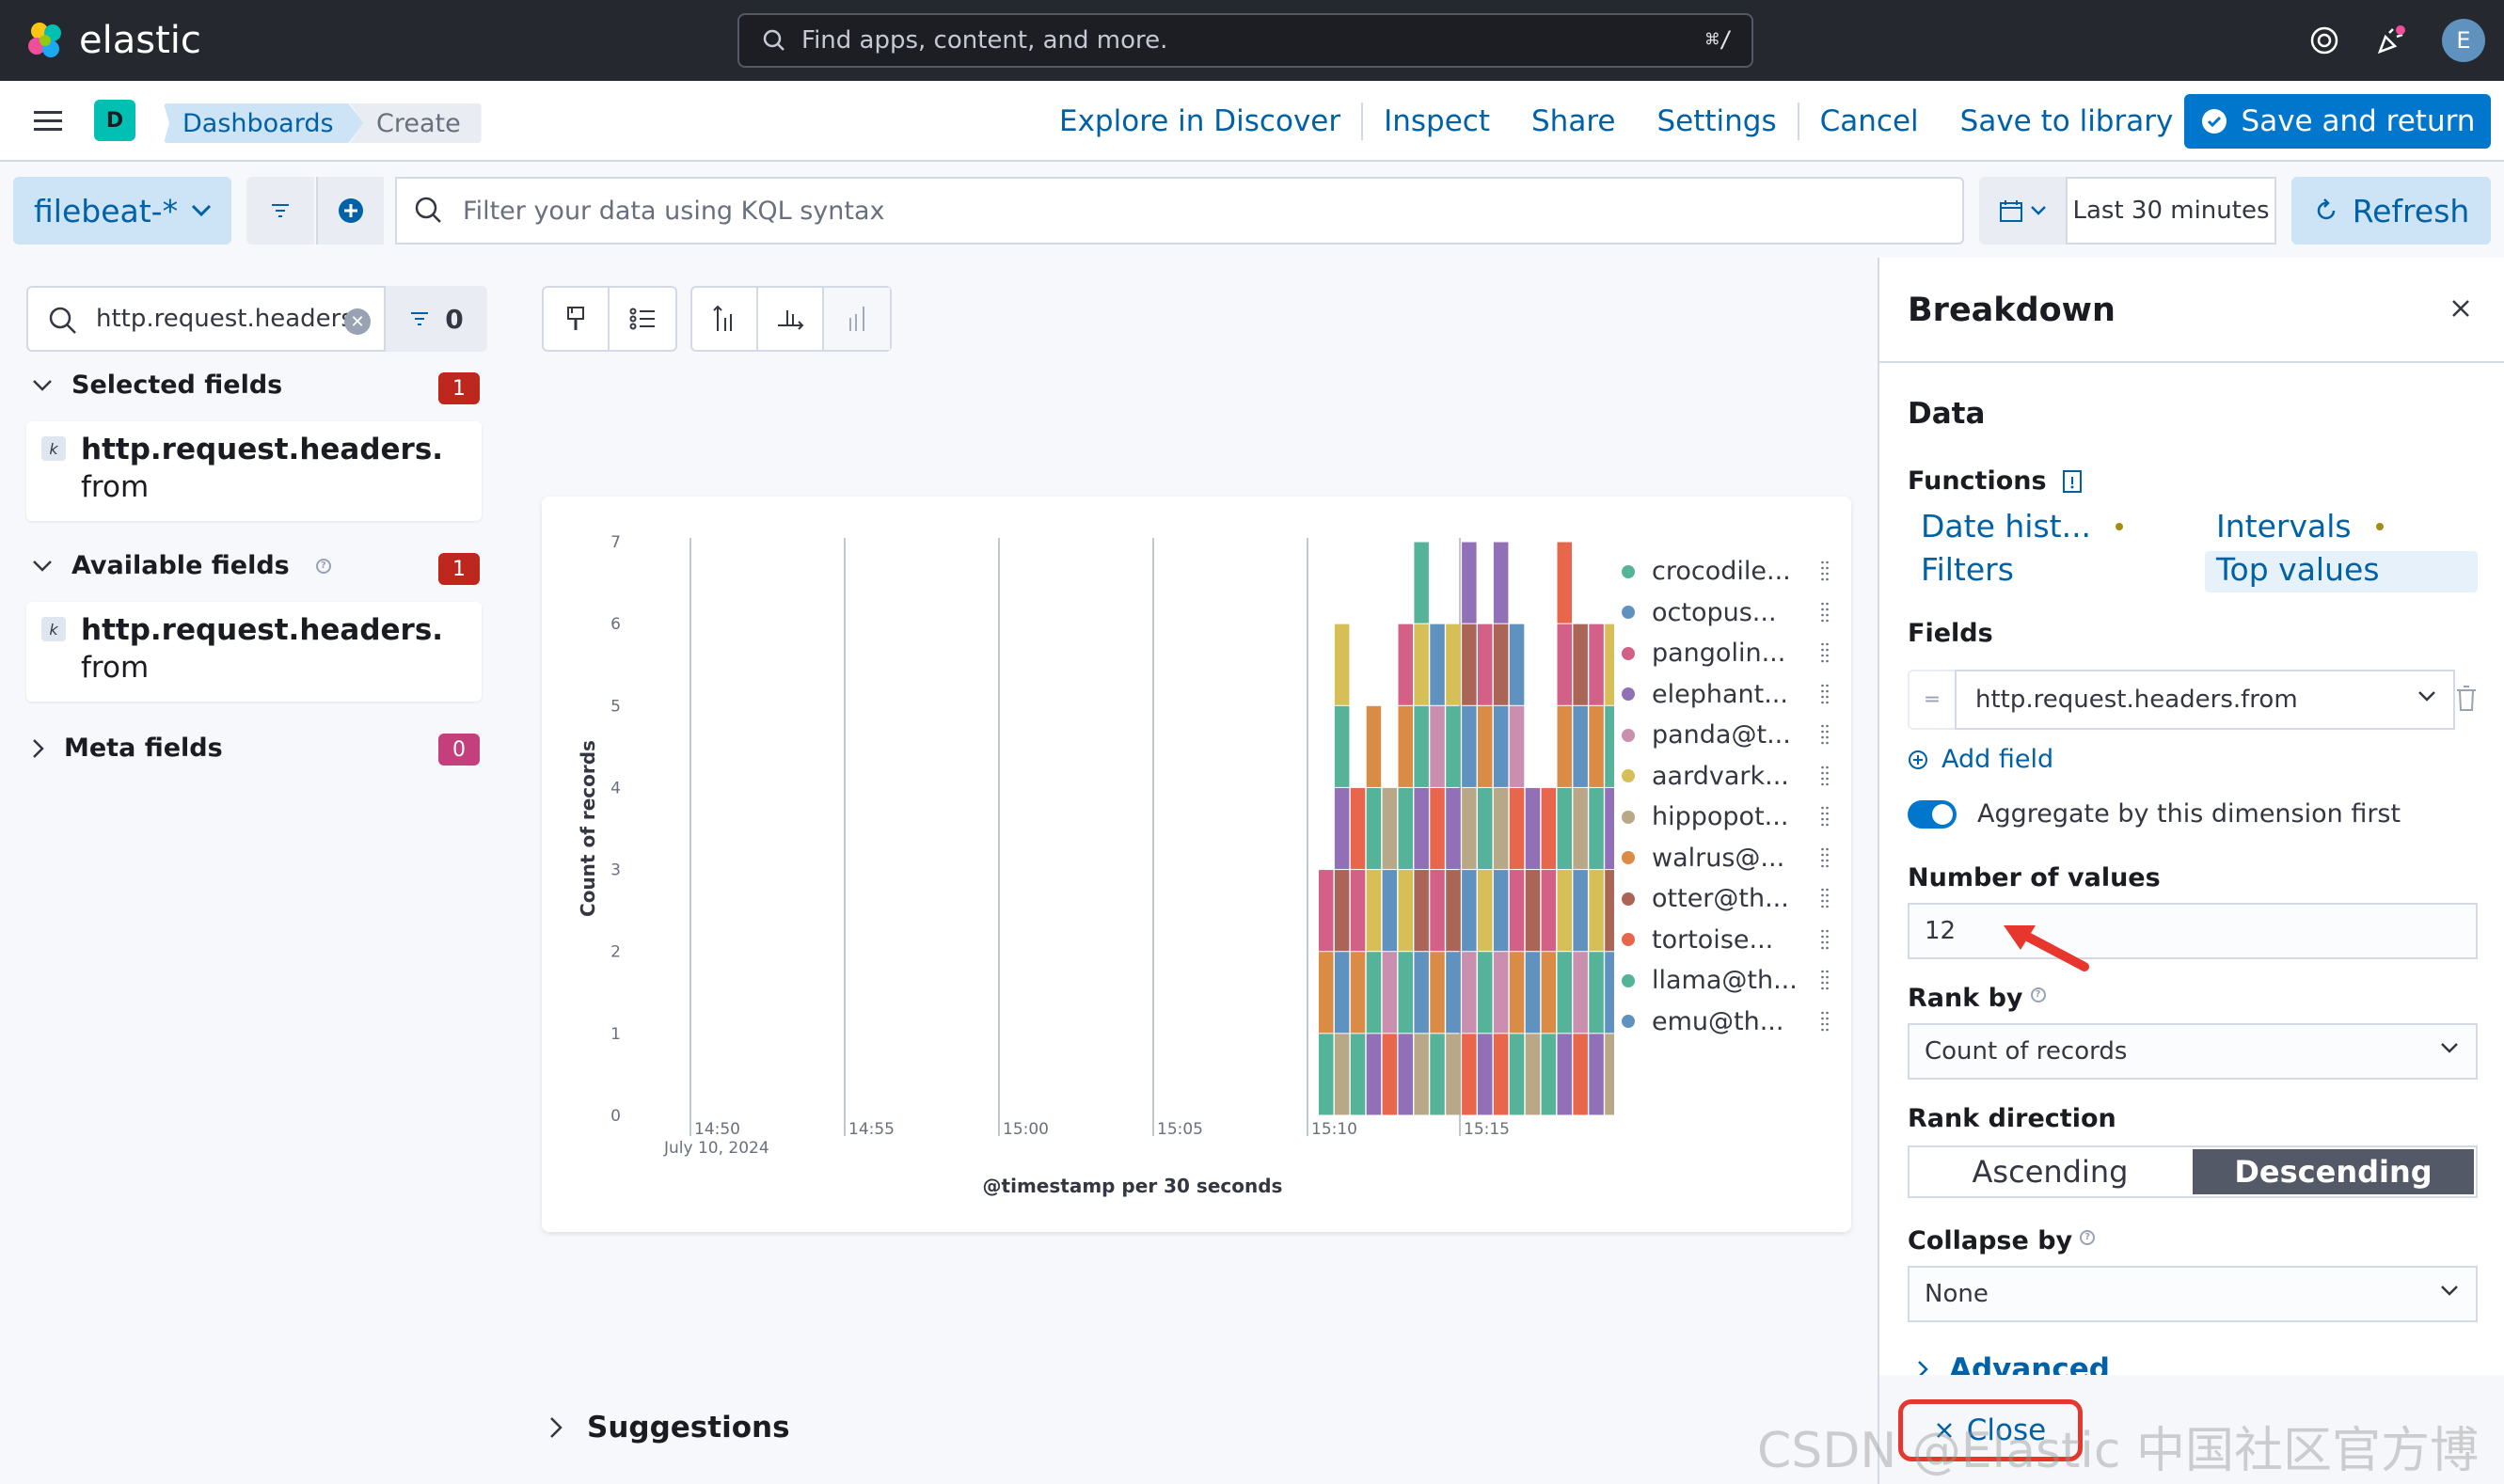 The image size is (2504, 1484). What do you see at coordinates (791, 319) in the screenshot?
I see `bottom-axis-button` at bounding box center [791, 319].